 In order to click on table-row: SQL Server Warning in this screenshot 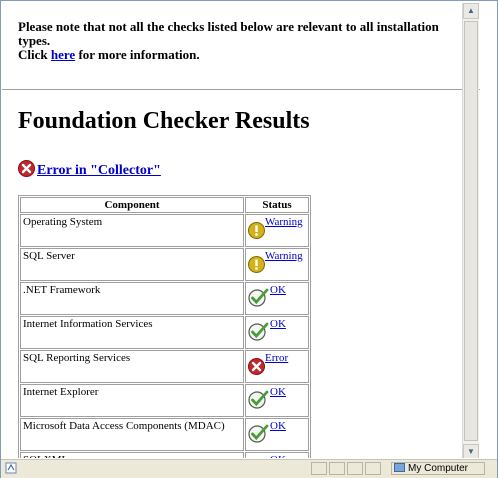, I will do `click(164, 264)`.